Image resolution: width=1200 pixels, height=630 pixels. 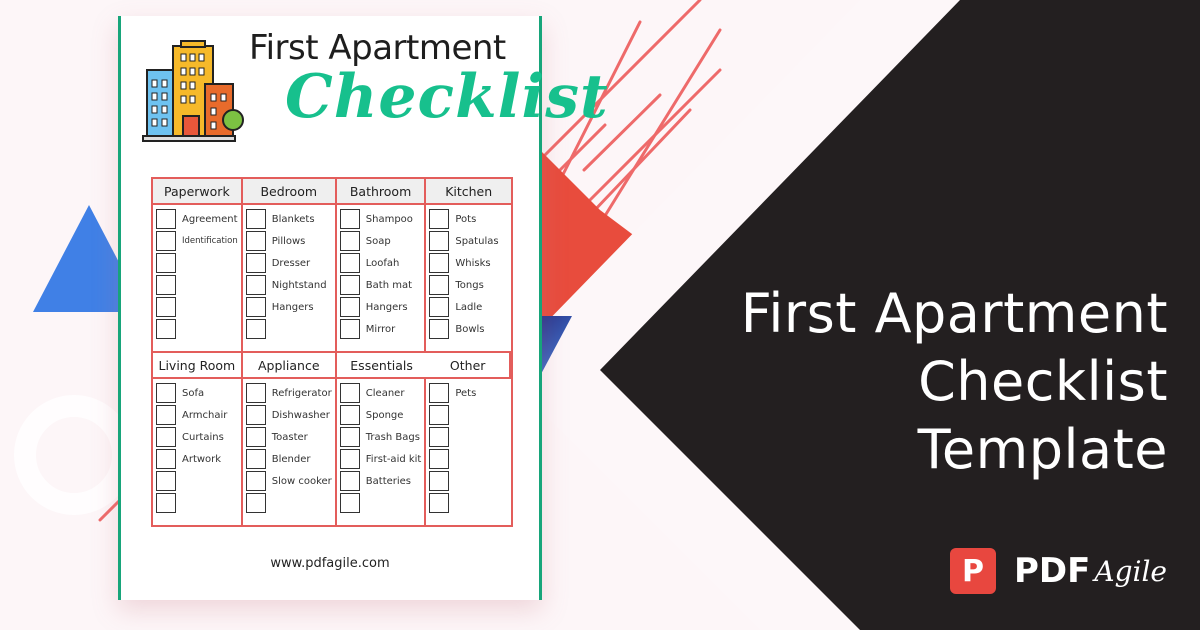 I want to click on checklist-item: Blender, so click(x=288, y=459).